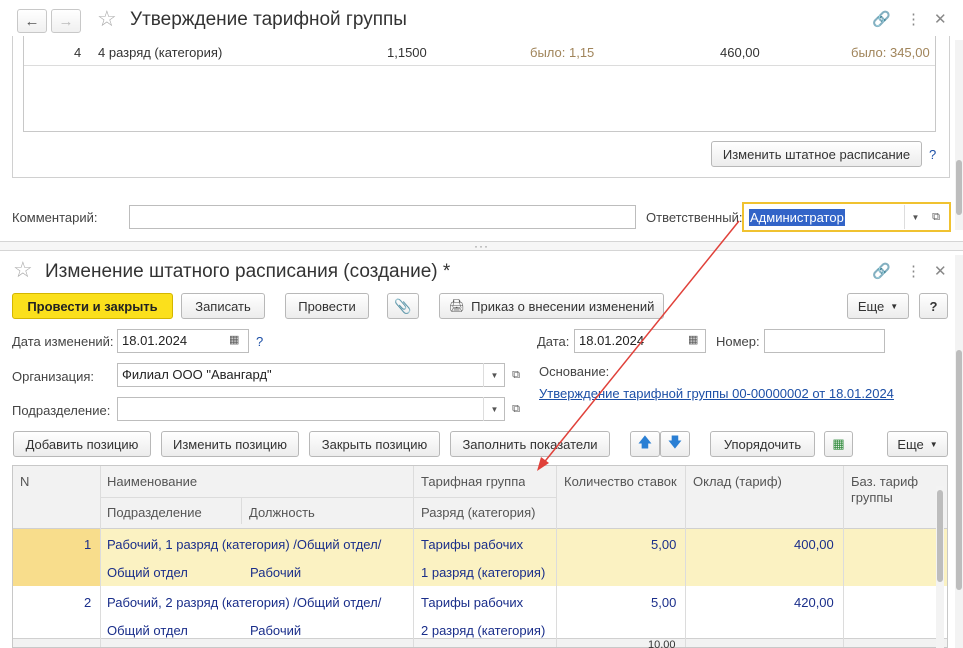  What do you see at coordinates (574, 371) in the screenshot?
I see `basis-label: Основание:` at bounding box center [574, 371].